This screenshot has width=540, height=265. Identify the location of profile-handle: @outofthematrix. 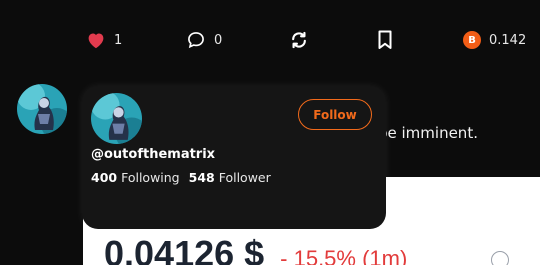
(153, 154).